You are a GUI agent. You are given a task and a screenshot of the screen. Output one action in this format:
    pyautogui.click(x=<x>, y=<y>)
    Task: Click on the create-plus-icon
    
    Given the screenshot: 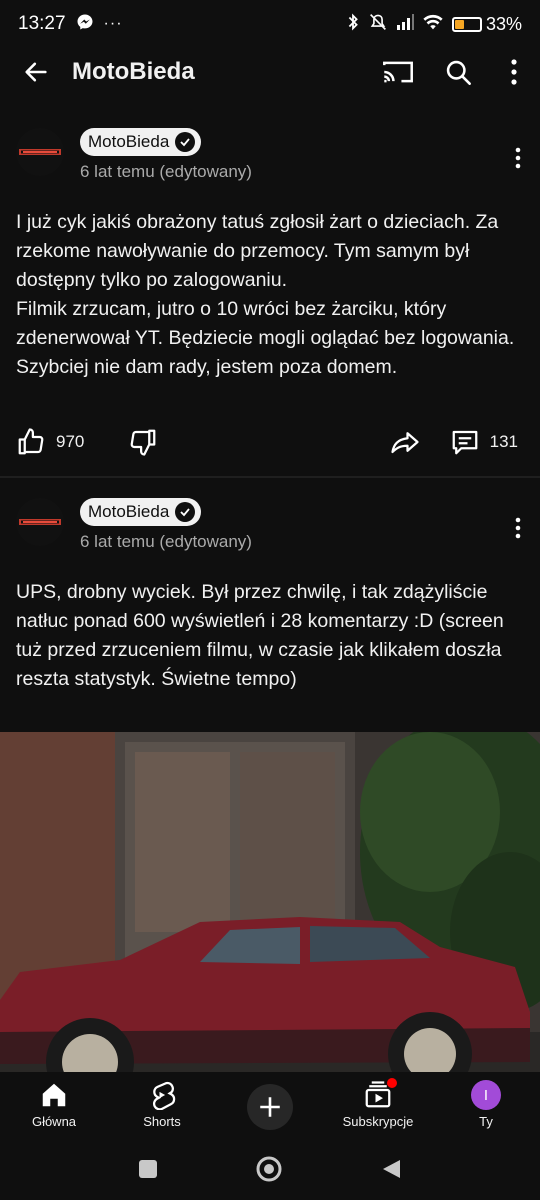 What is the action you would take?
    pyautogui.click(x=270, y=1107)
    